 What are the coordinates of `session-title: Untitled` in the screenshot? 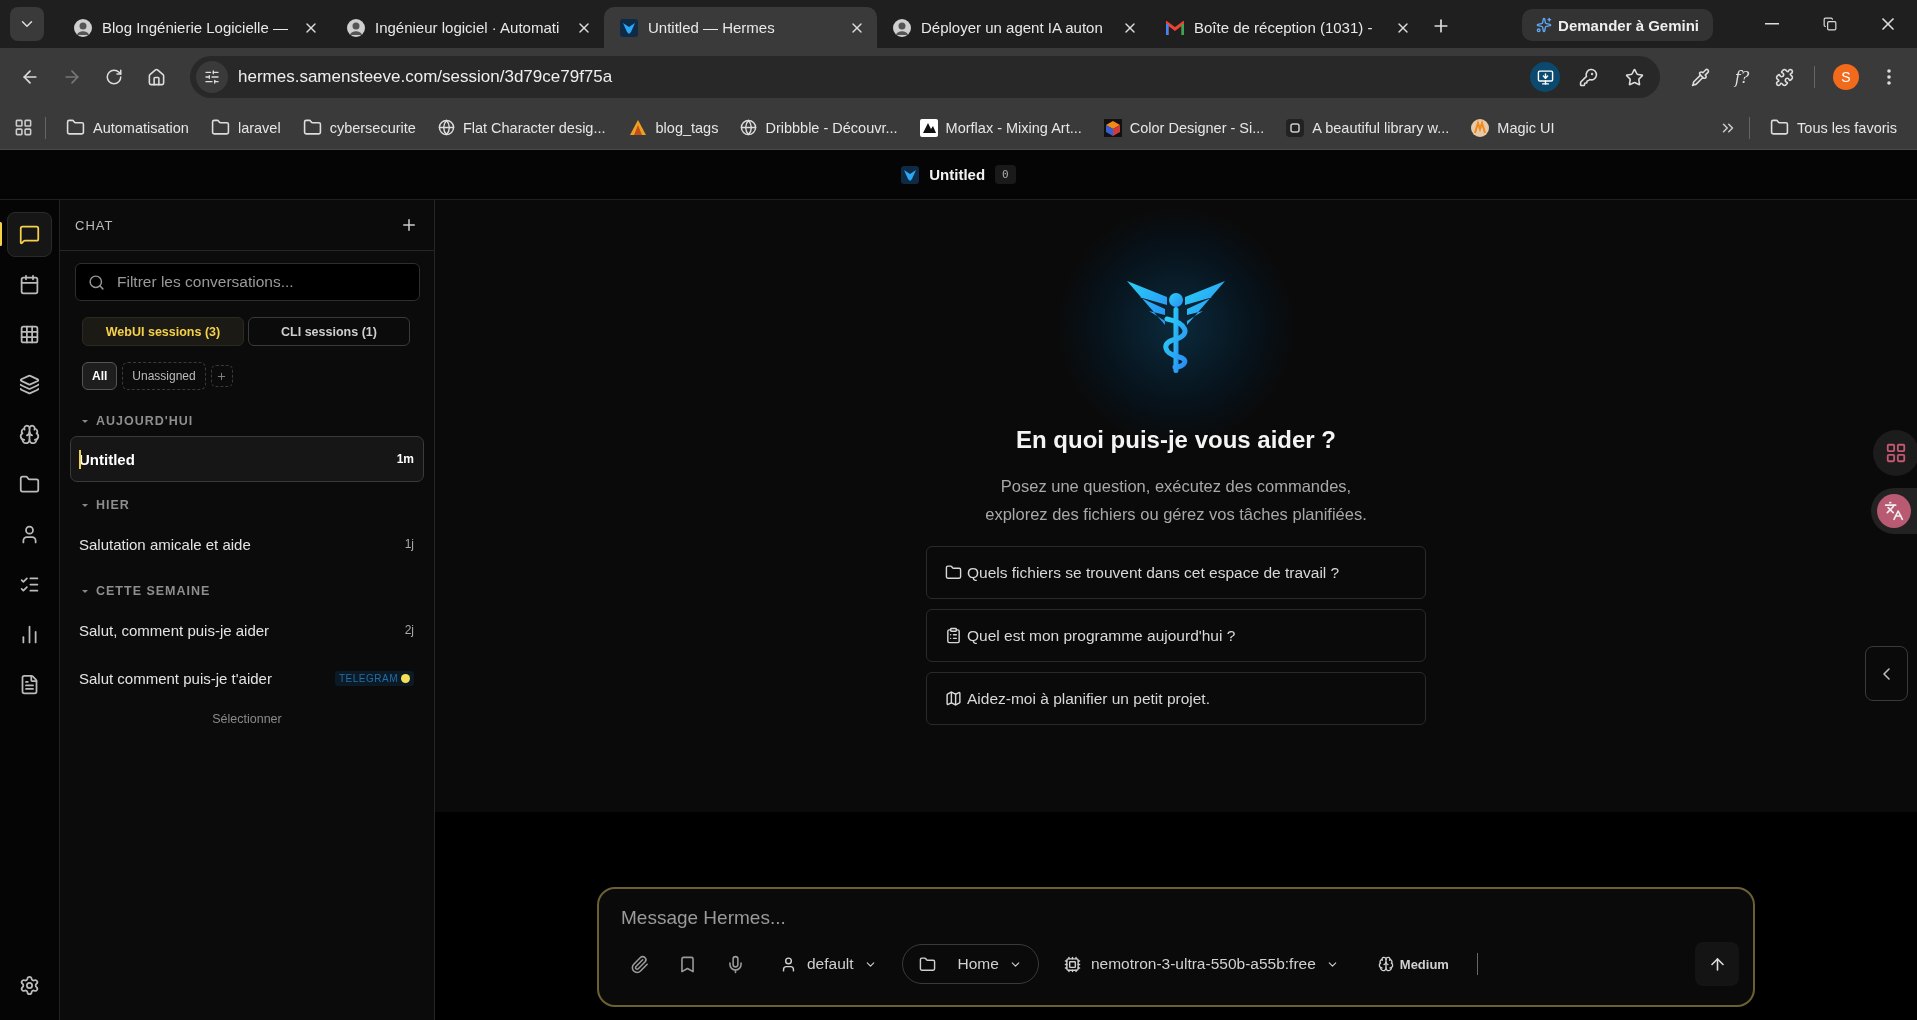 It's located at (957, 174).